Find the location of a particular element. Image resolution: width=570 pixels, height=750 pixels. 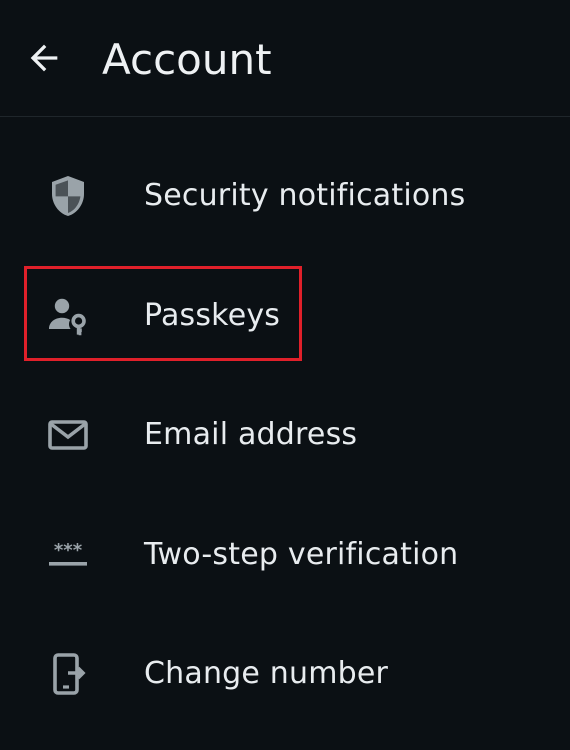

menu-item-label: Passkeys is located at coordinates (212, 315).